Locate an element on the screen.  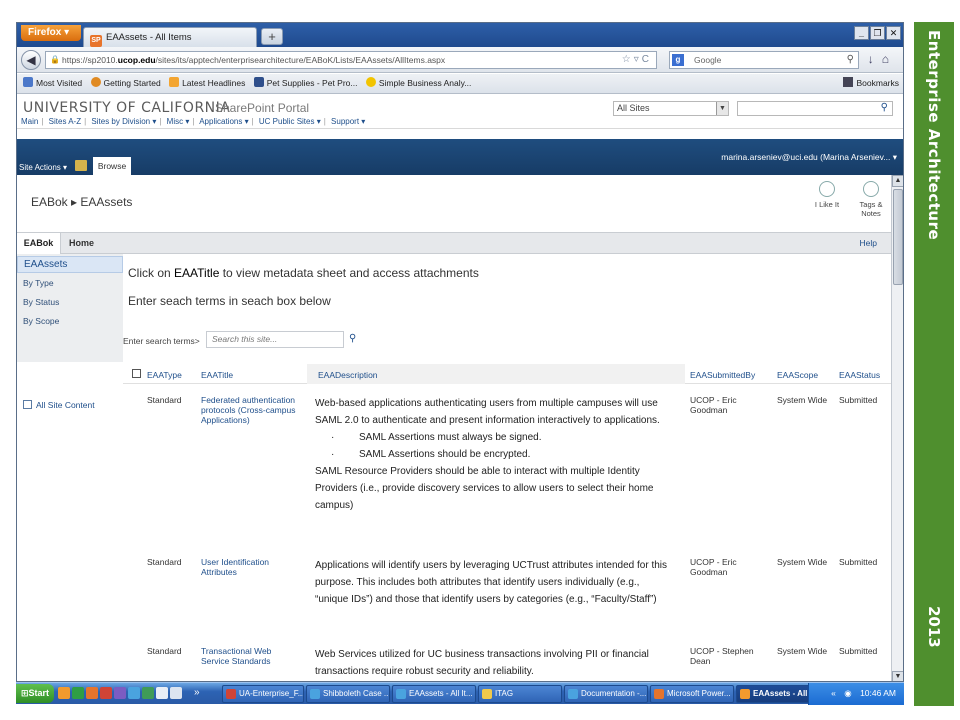
excel-icon is located at coordinates (78, 693).